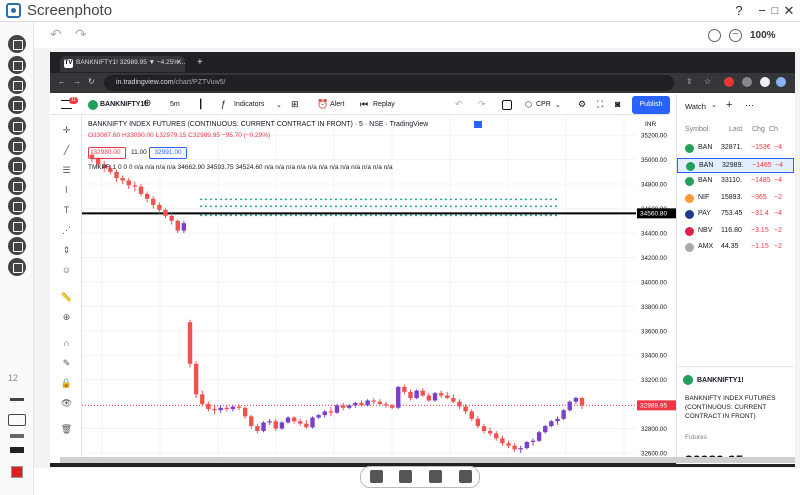  I want to click on indicators-dropdown-icon: ⌄, so click(279, 105).